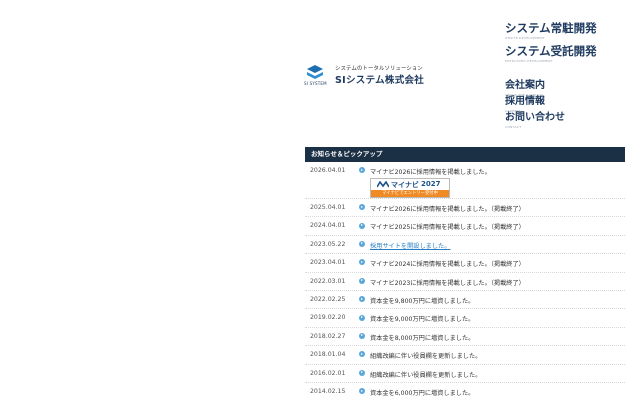  I want to click on news-header: お知らせ＆ピックアップ, so click(465, 154).